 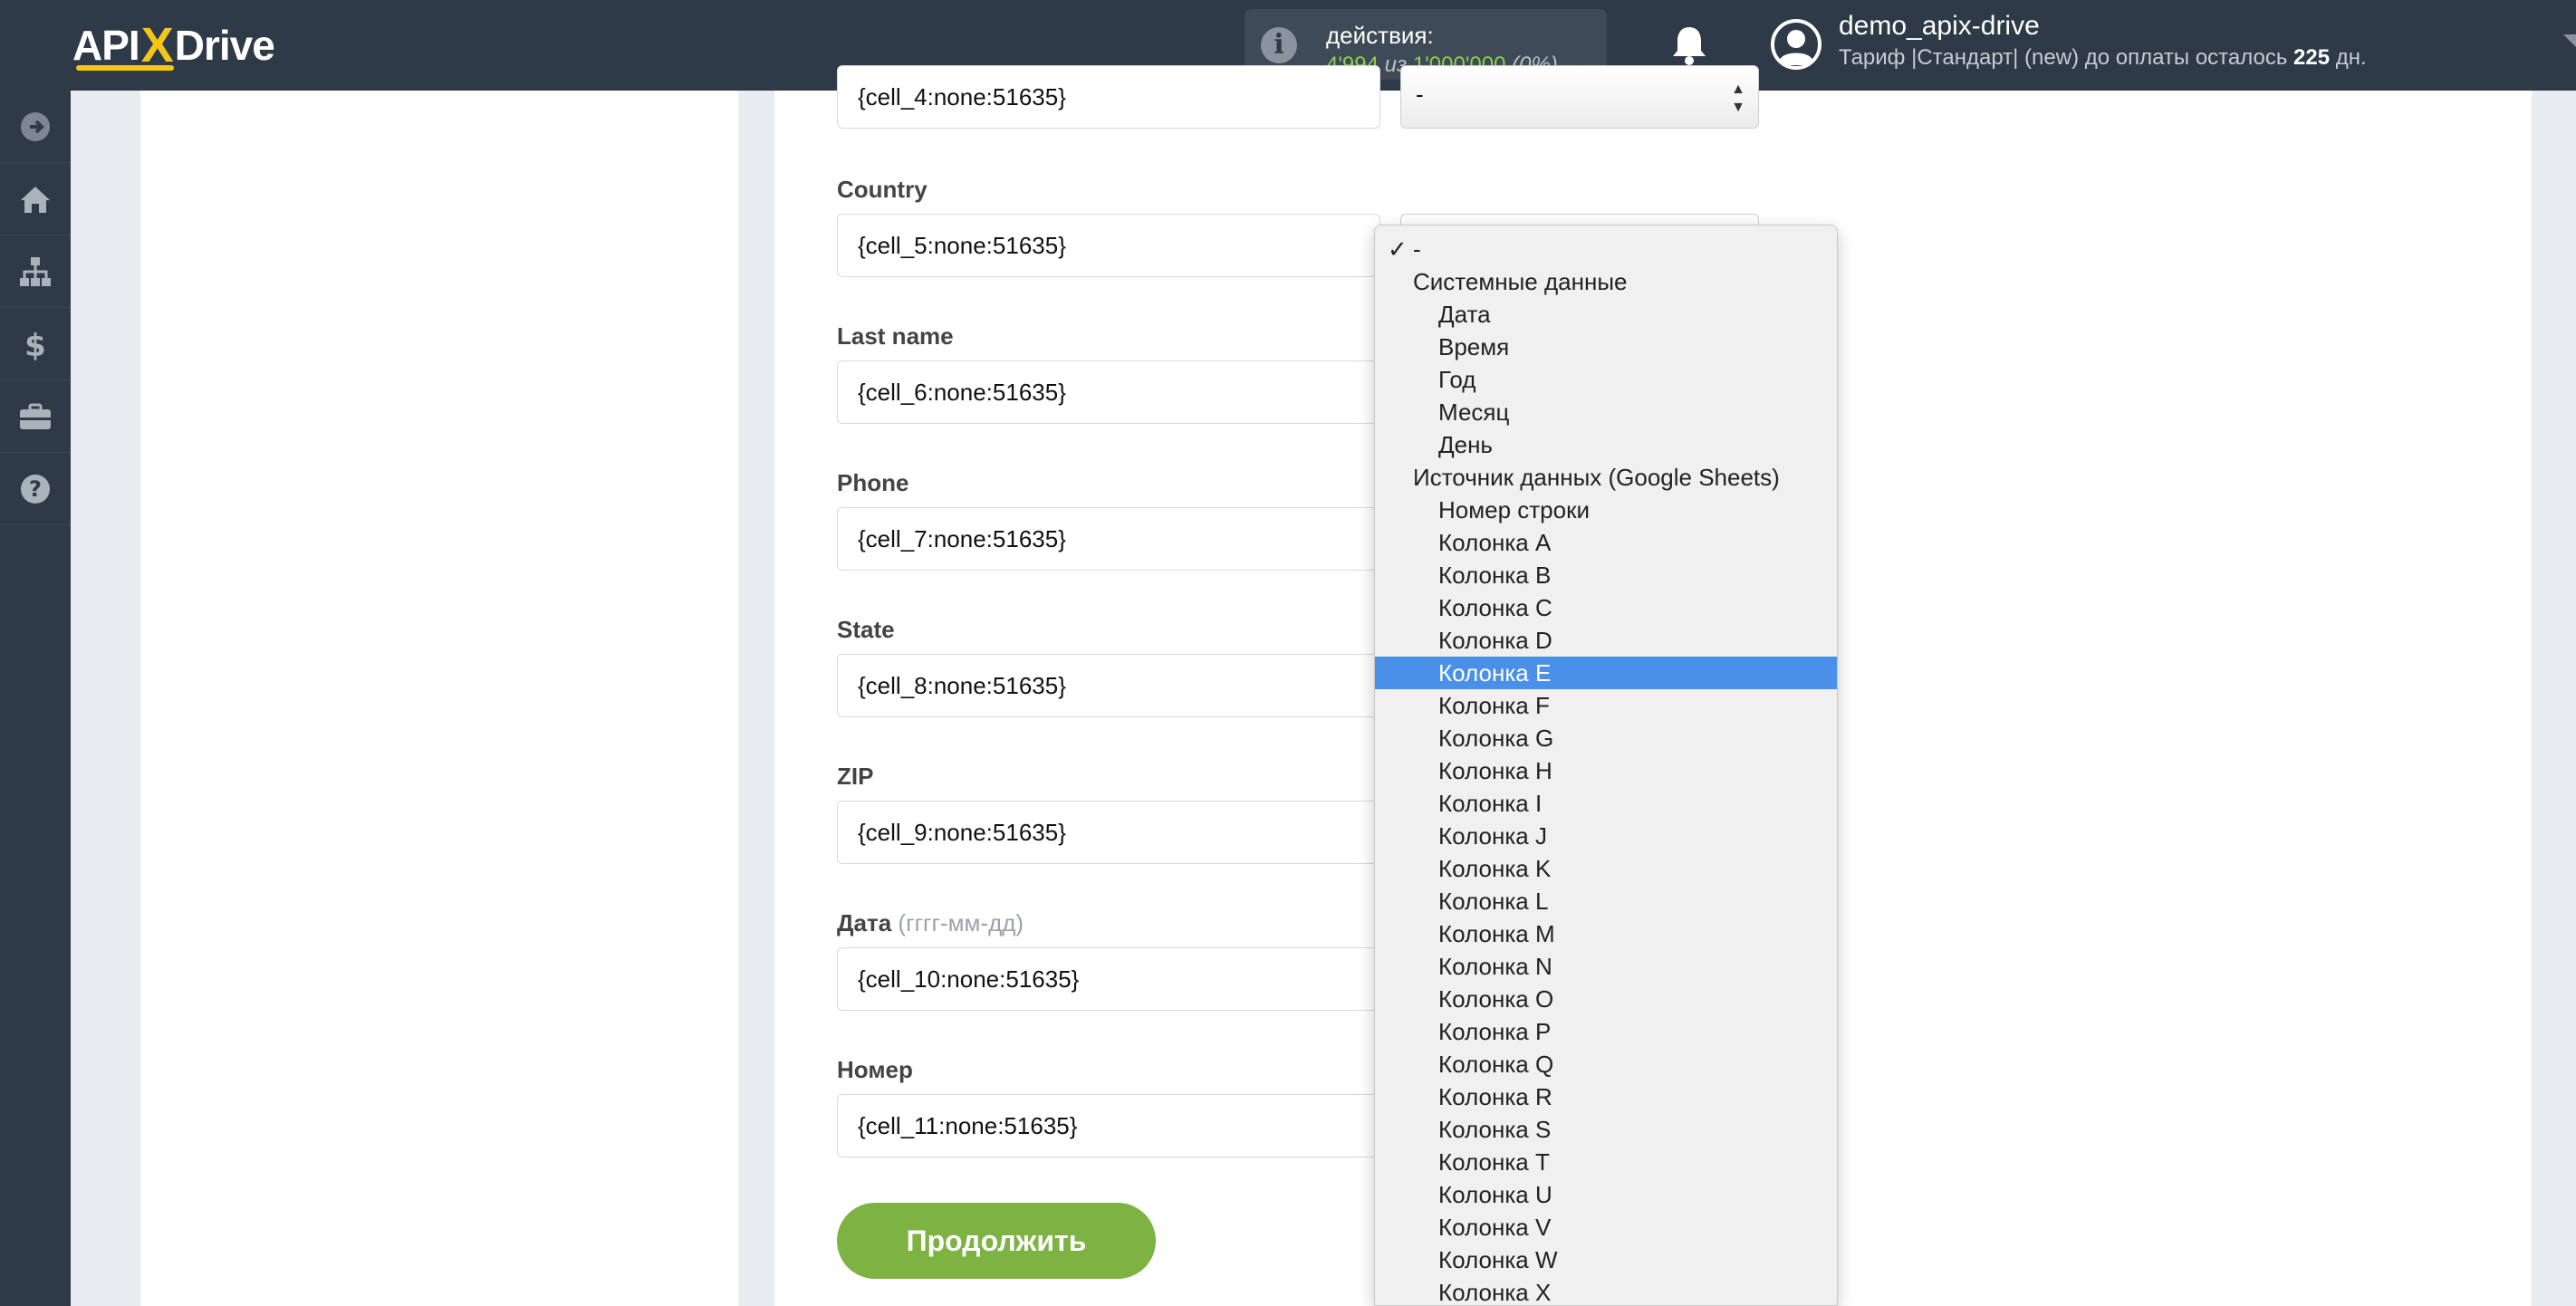 I want to click on apixdrive-logo: API X Drive, so click(x=173, y=45).